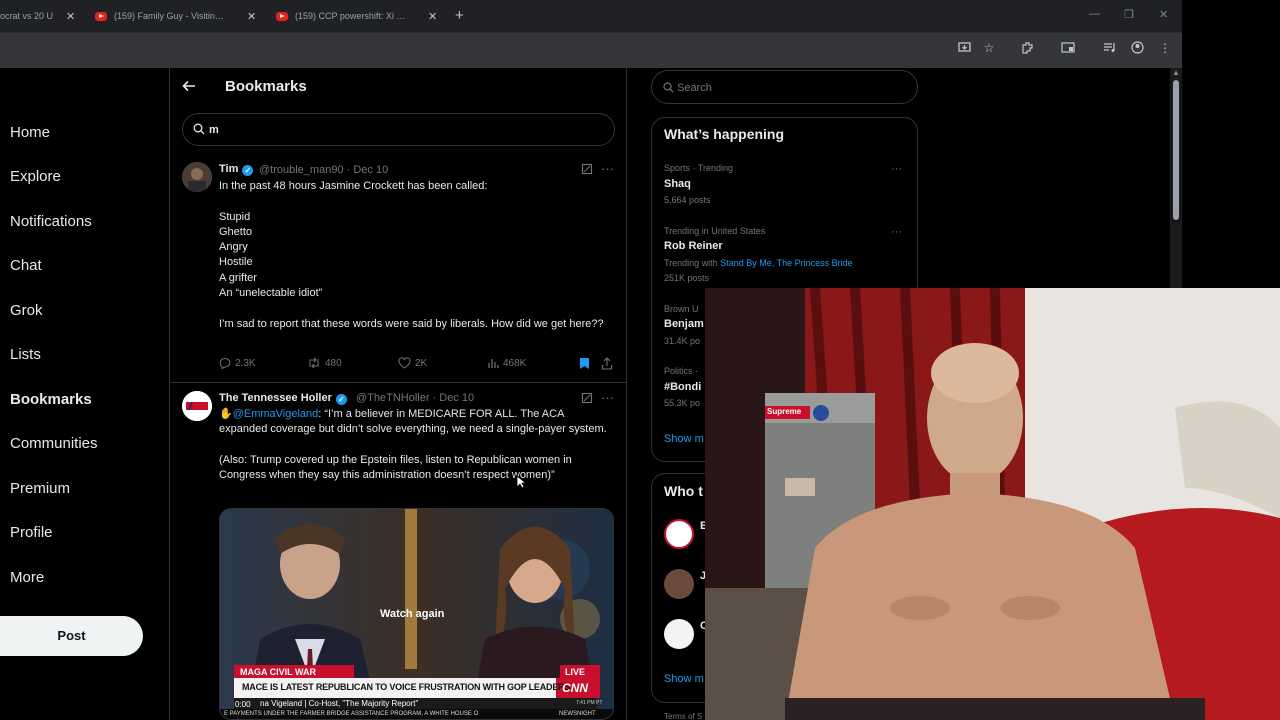  I want to click on sidebar-item-more: More, so click(27, 577).